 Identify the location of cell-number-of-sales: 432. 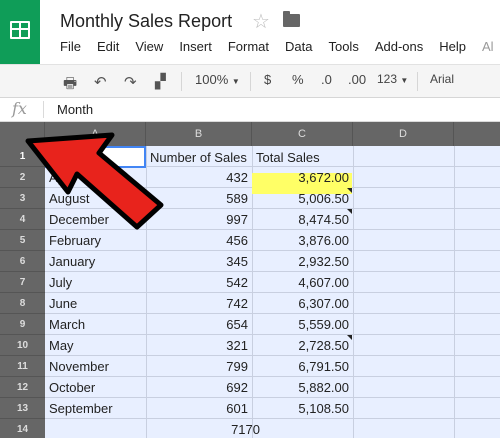
(199, 177).